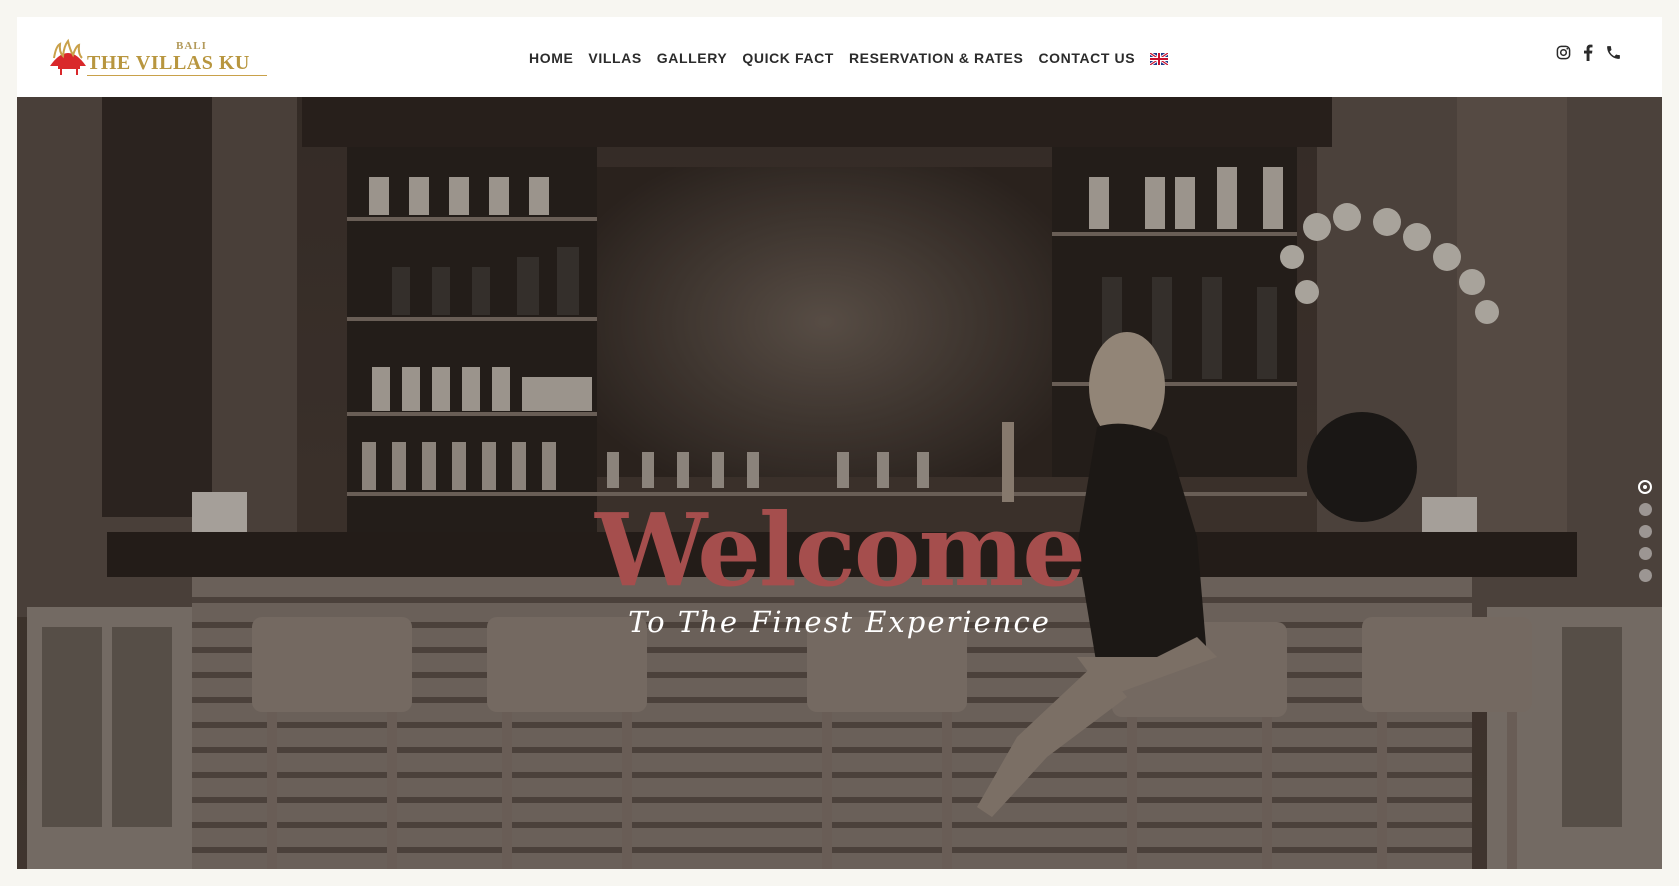 The width and height of the screenshot is (1679, 886). I want to click on nav-contact-us: CONTACT US, so click(1086, 58).